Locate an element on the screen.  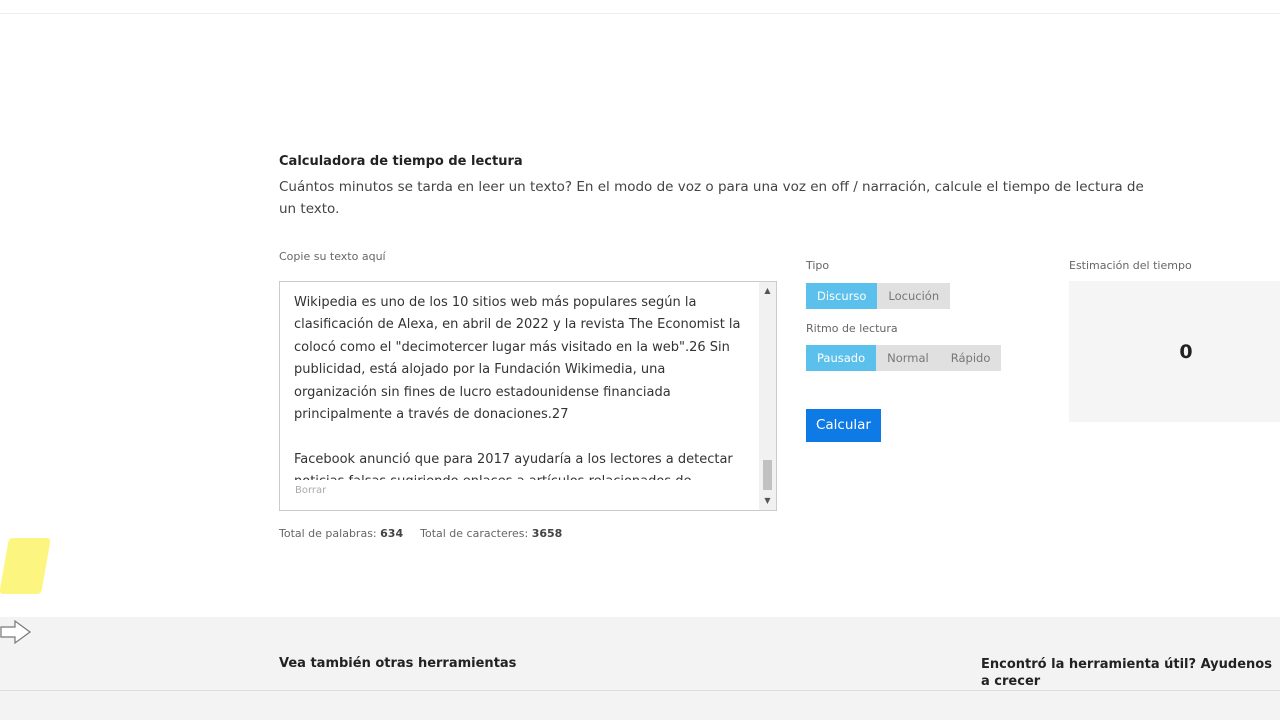
scroll-thumb is located at coordinates (767, 475).